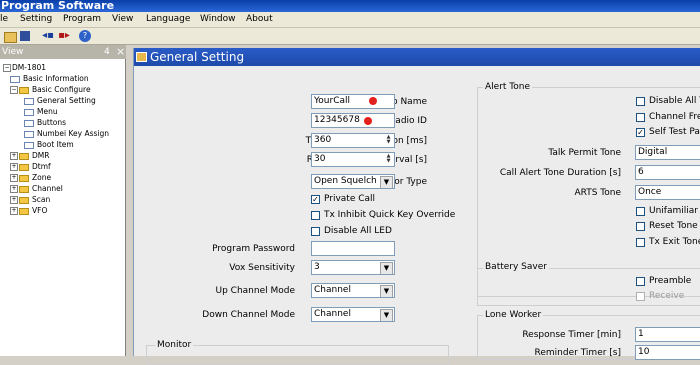  I want to click on tree-item: − Basic Configure, so click(50, 89).